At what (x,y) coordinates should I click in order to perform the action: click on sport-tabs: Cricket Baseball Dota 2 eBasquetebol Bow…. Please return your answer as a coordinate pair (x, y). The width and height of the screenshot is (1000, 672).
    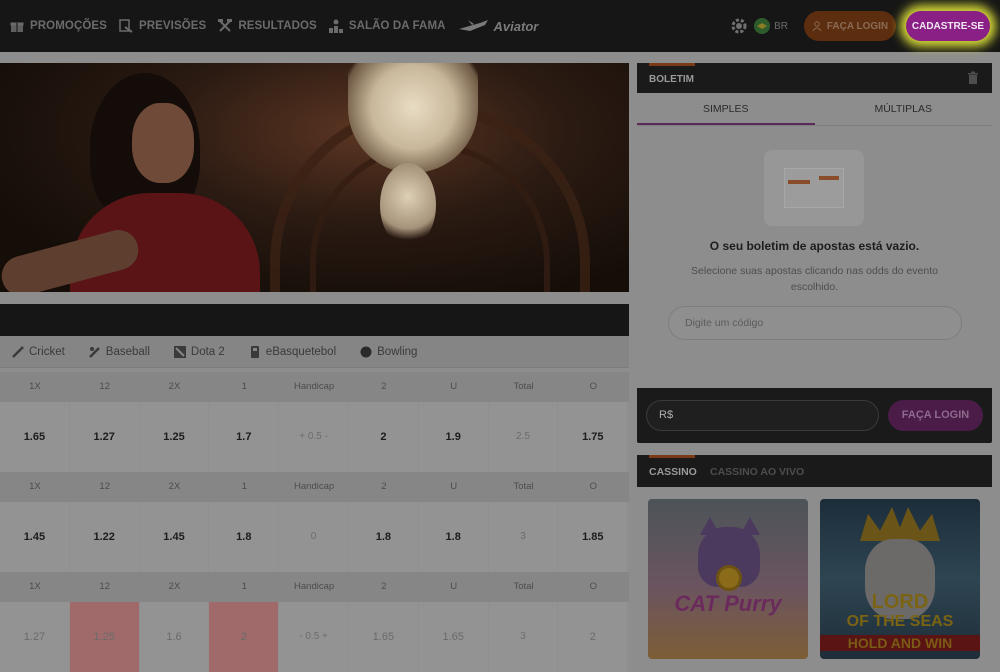
    Looking at the image, I should click on (314, 352).